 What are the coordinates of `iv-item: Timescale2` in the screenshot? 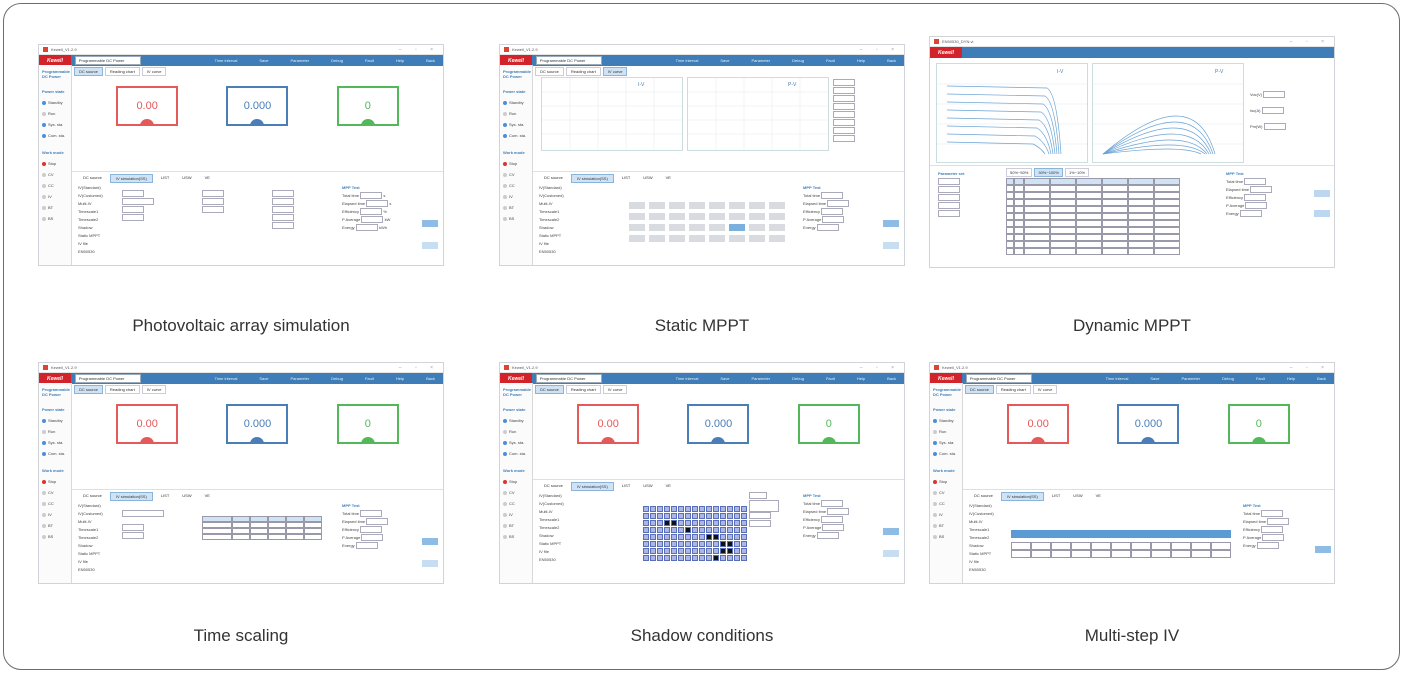 It's located at (90, 220).